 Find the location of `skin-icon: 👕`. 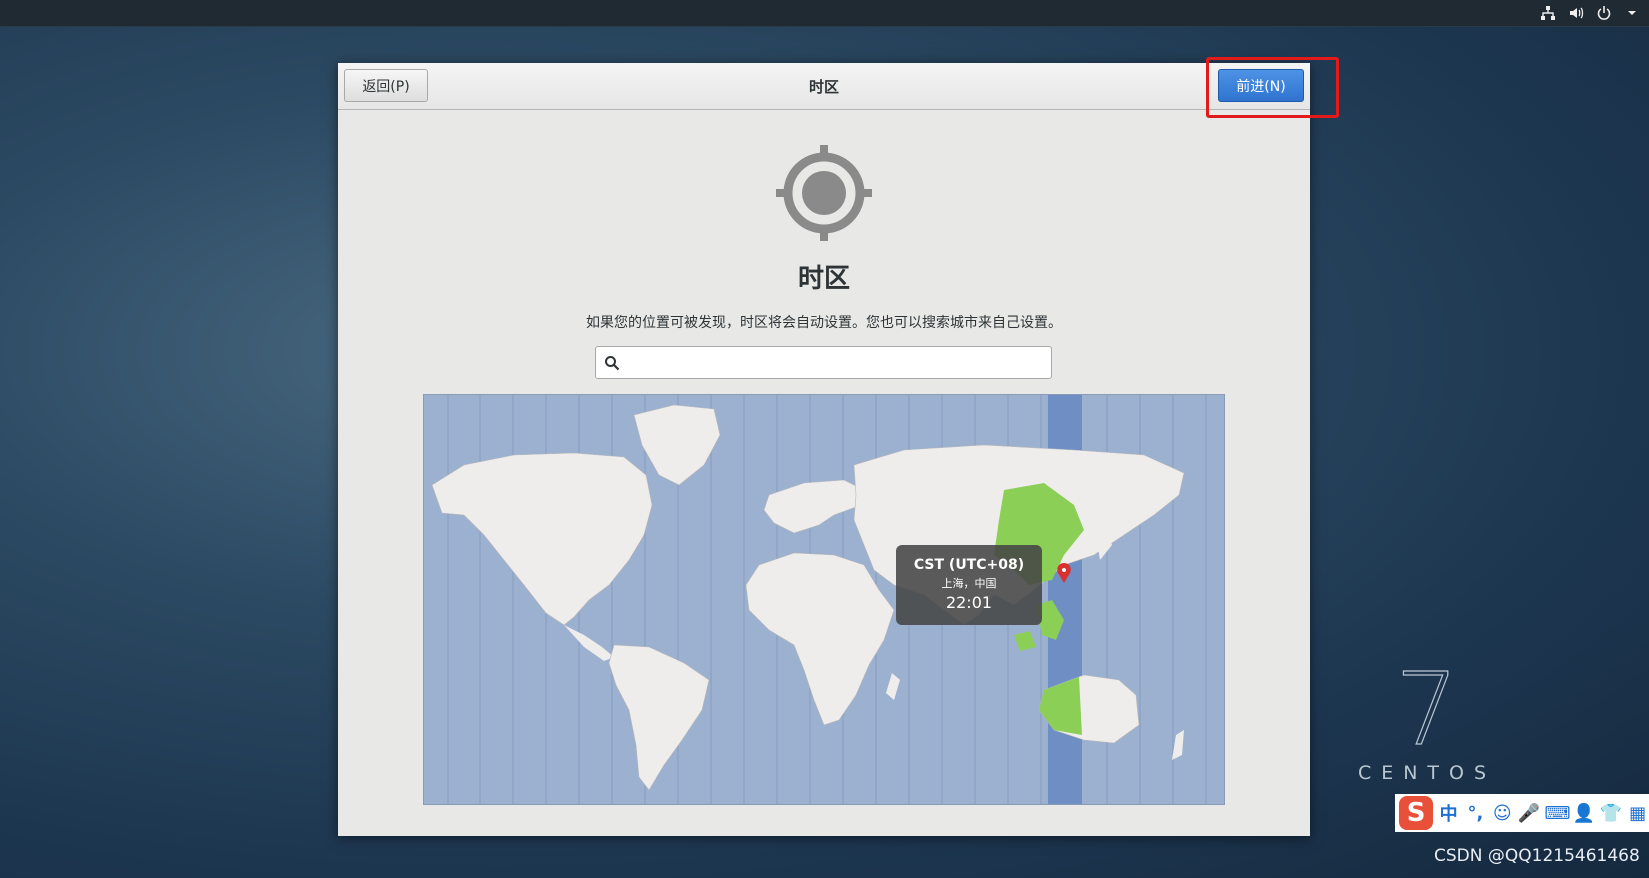

skin-icon: 👕 is located at coordinates (1610, 813).